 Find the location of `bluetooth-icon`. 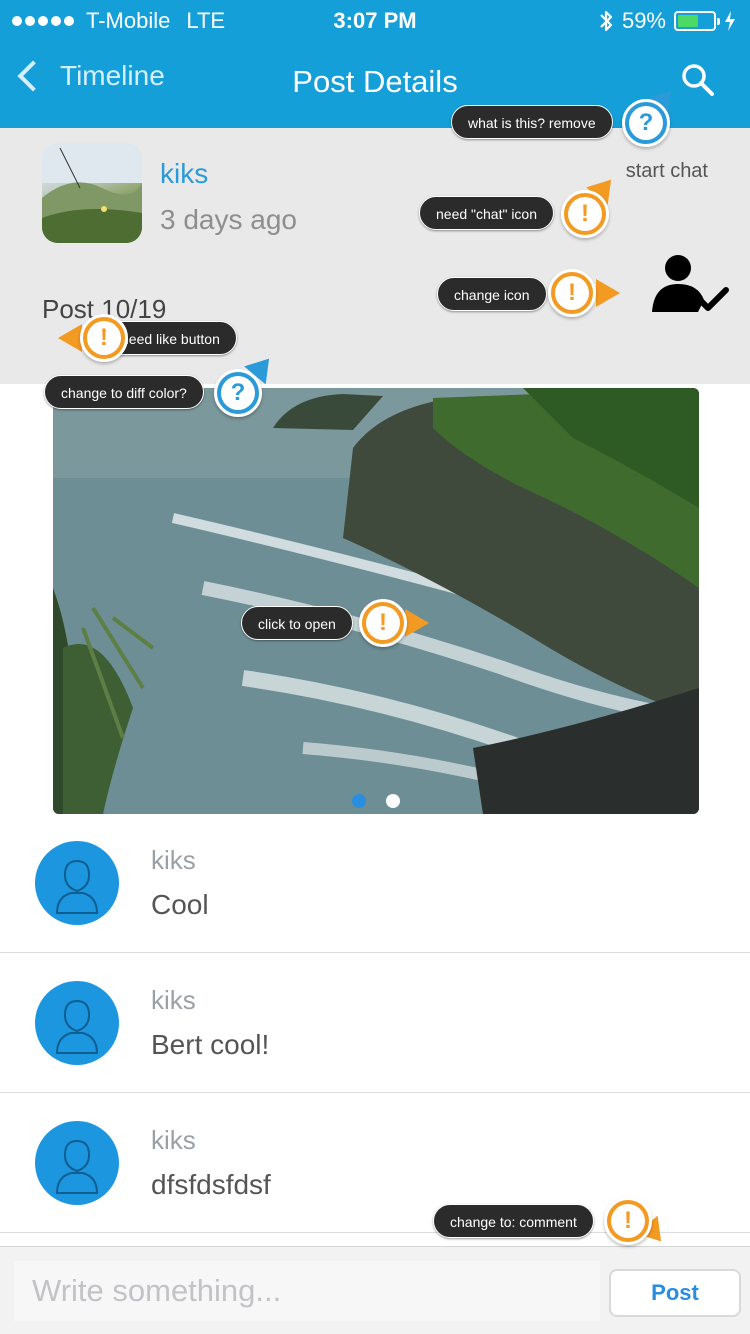

bluetooth-icon is located at coordinates (606, 21).